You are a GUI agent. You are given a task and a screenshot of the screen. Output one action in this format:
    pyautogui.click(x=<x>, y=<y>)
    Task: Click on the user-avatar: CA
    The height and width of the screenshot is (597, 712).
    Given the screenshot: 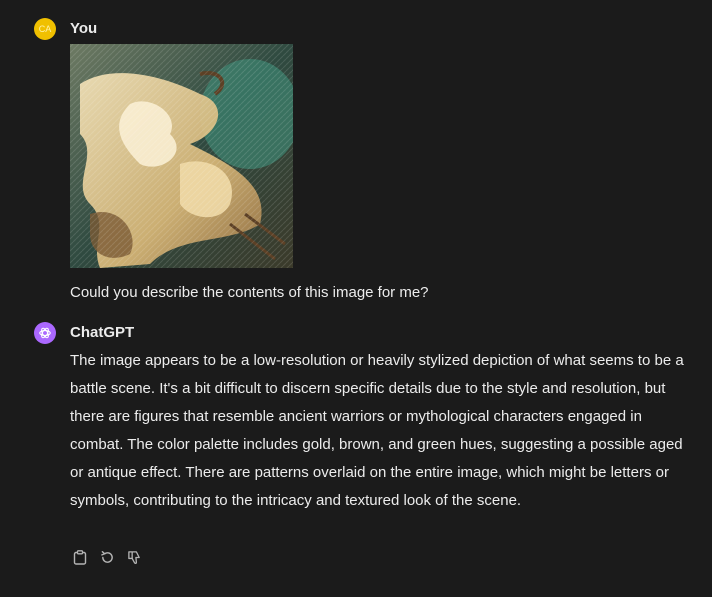 What is the action you would take?
    pyautogui.click(x=45, y=29)
    